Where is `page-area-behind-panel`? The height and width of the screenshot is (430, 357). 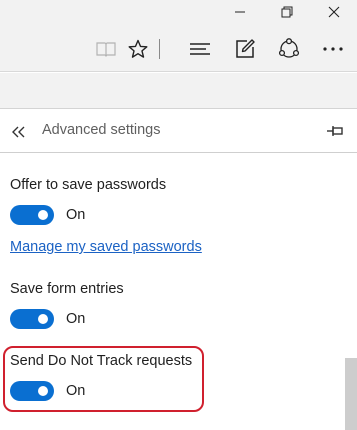
page-area-behind-panel is located at coordinates (178, 91).